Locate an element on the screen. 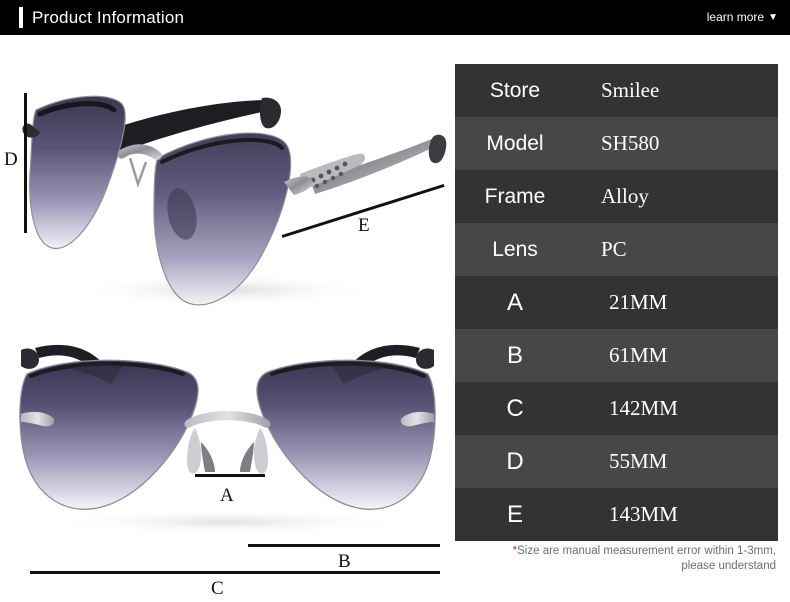 This screenshot has height=602, width=790. table-row: B 61MM is located at coordinates (616, 355).